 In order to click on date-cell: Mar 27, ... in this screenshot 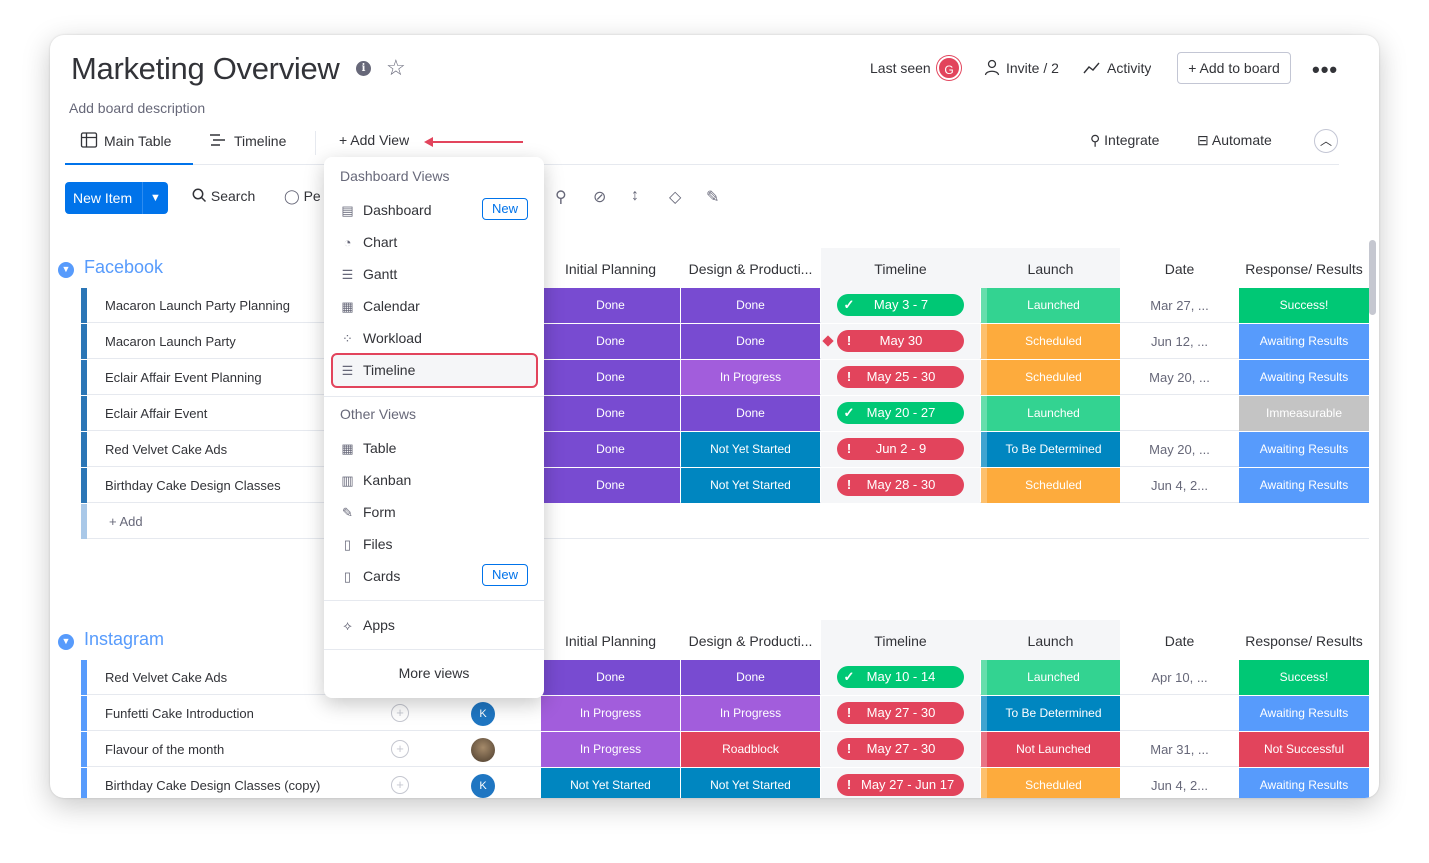, I will do `click(1179, 305)`.